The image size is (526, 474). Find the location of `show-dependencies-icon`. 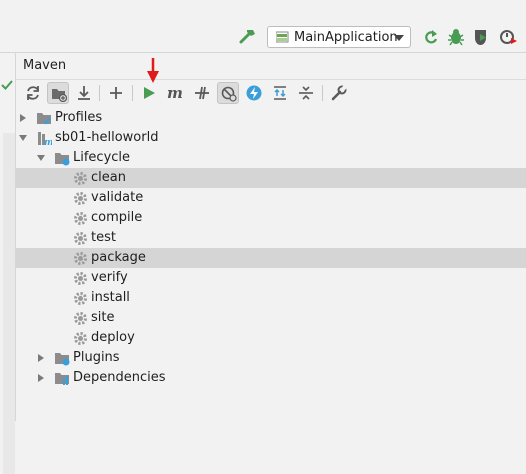

show-dependencies-icon is located at coordinates (280, 93).